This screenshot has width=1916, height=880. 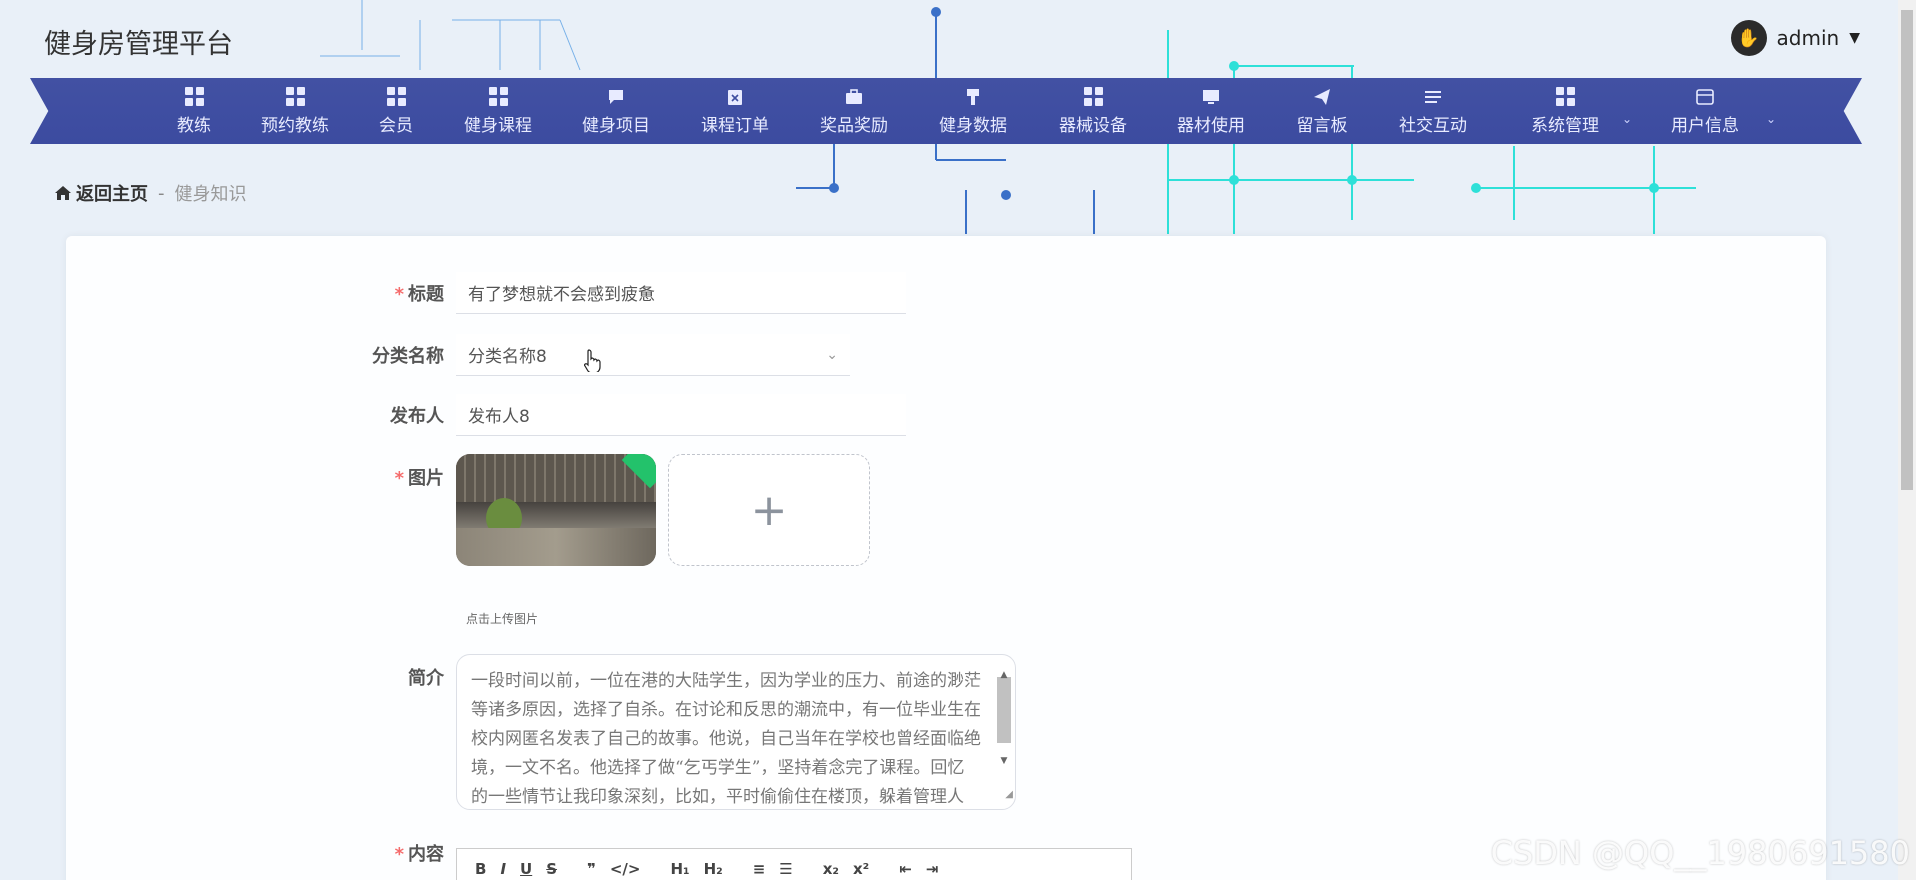 What do you see at coordinates (1433, 125) in the screenshot?
I see `nav-label: 社交互动` at bounding box center [1433, 125].